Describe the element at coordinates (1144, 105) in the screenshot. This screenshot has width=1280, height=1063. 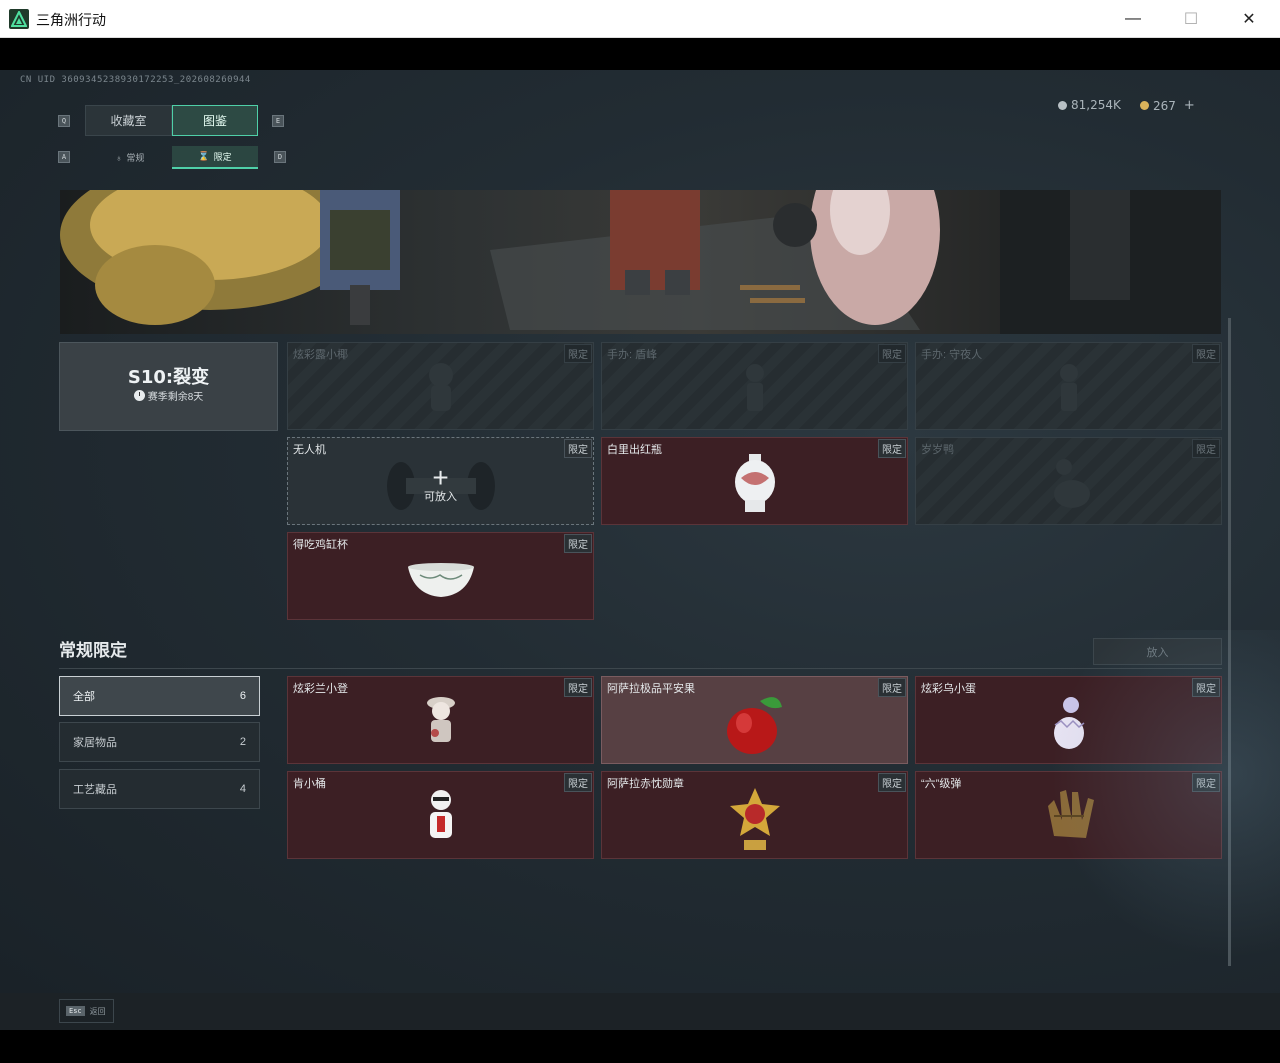
I see `gold-coin-icon` at that location.